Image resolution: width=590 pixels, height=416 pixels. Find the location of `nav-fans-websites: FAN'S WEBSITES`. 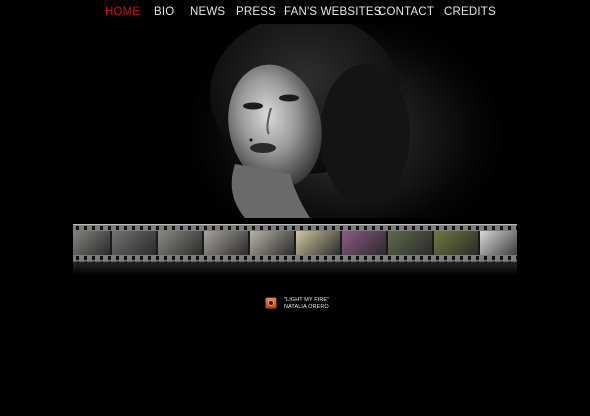

nav-fans-websites: FAN'S WEBSITES is located at coordinates (333, 12).